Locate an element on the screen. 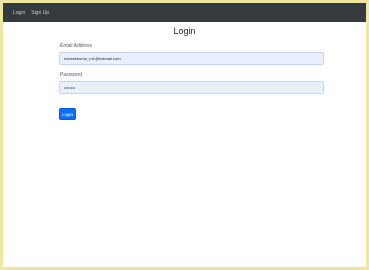 This screenshot has width=369, height=270. top-navbar: Login Sign Up is located at coordinates (184, 12).